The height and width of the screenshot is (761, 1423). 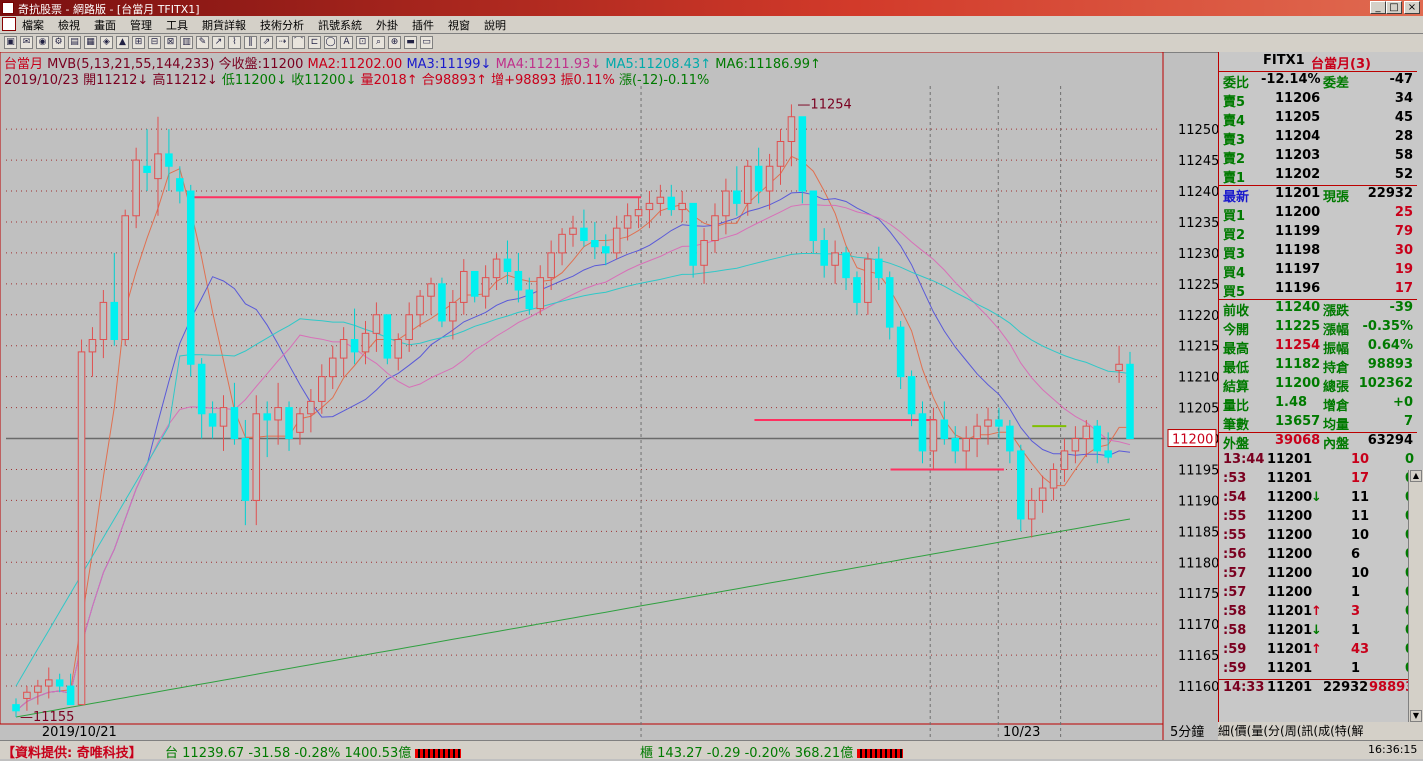 I want to click on bid-qty: 17, so click(x=1403, y=288).